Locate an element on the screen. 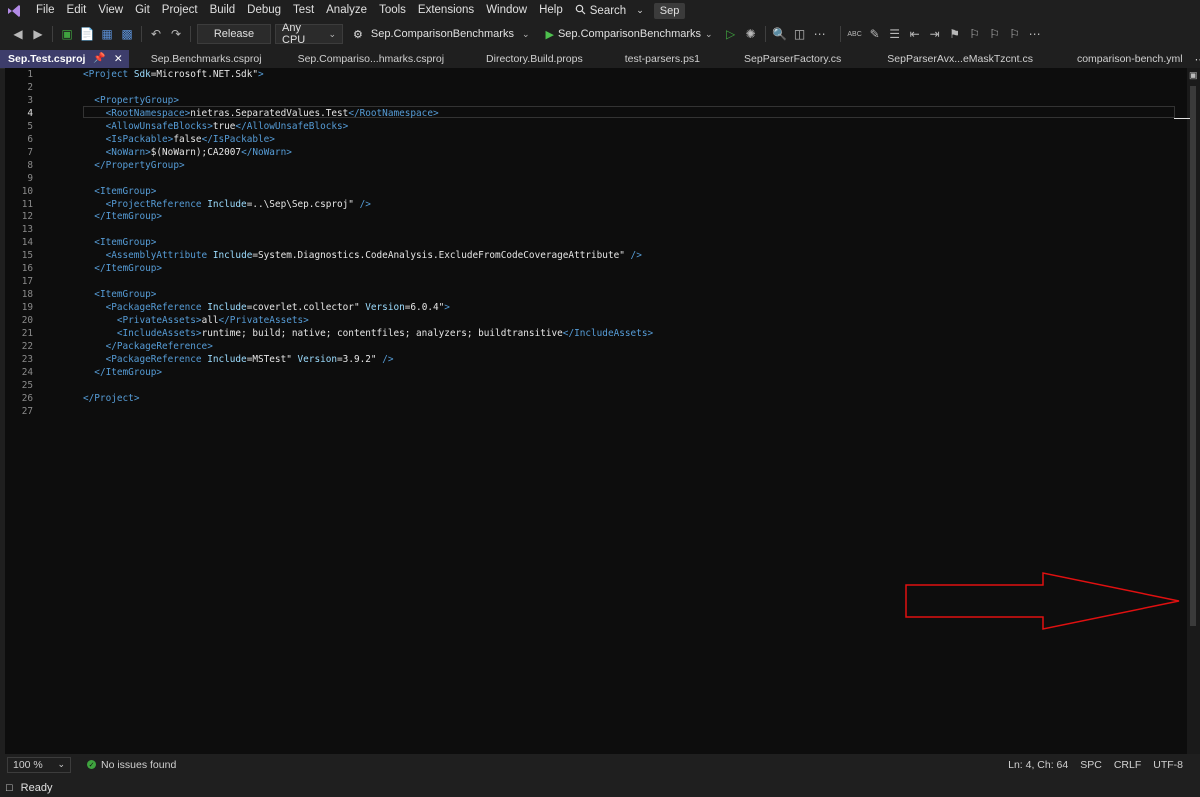 Image resolution: width=1200 pixels, height=797 pixels. open-file-icon: 📄 is located at coordinates (87, 34).